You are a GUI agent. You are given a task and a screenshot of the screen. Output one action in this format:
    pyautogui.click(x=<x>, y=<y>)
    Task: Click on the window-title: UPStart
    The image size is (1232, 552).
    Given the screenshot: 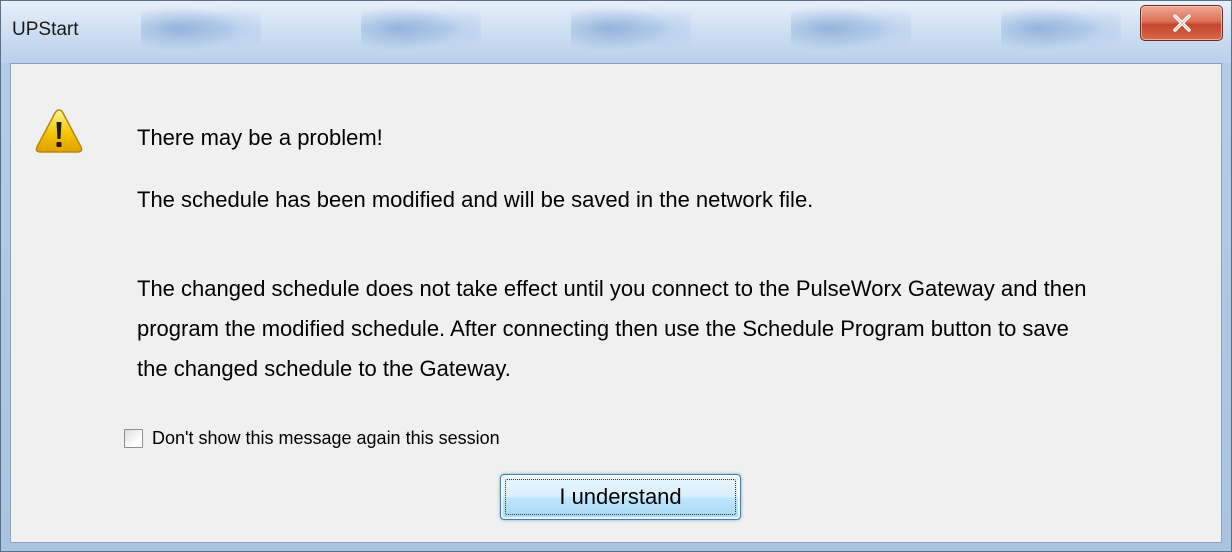 What is the action you would take?
    pyautogui.click(x=45, y=29)
    